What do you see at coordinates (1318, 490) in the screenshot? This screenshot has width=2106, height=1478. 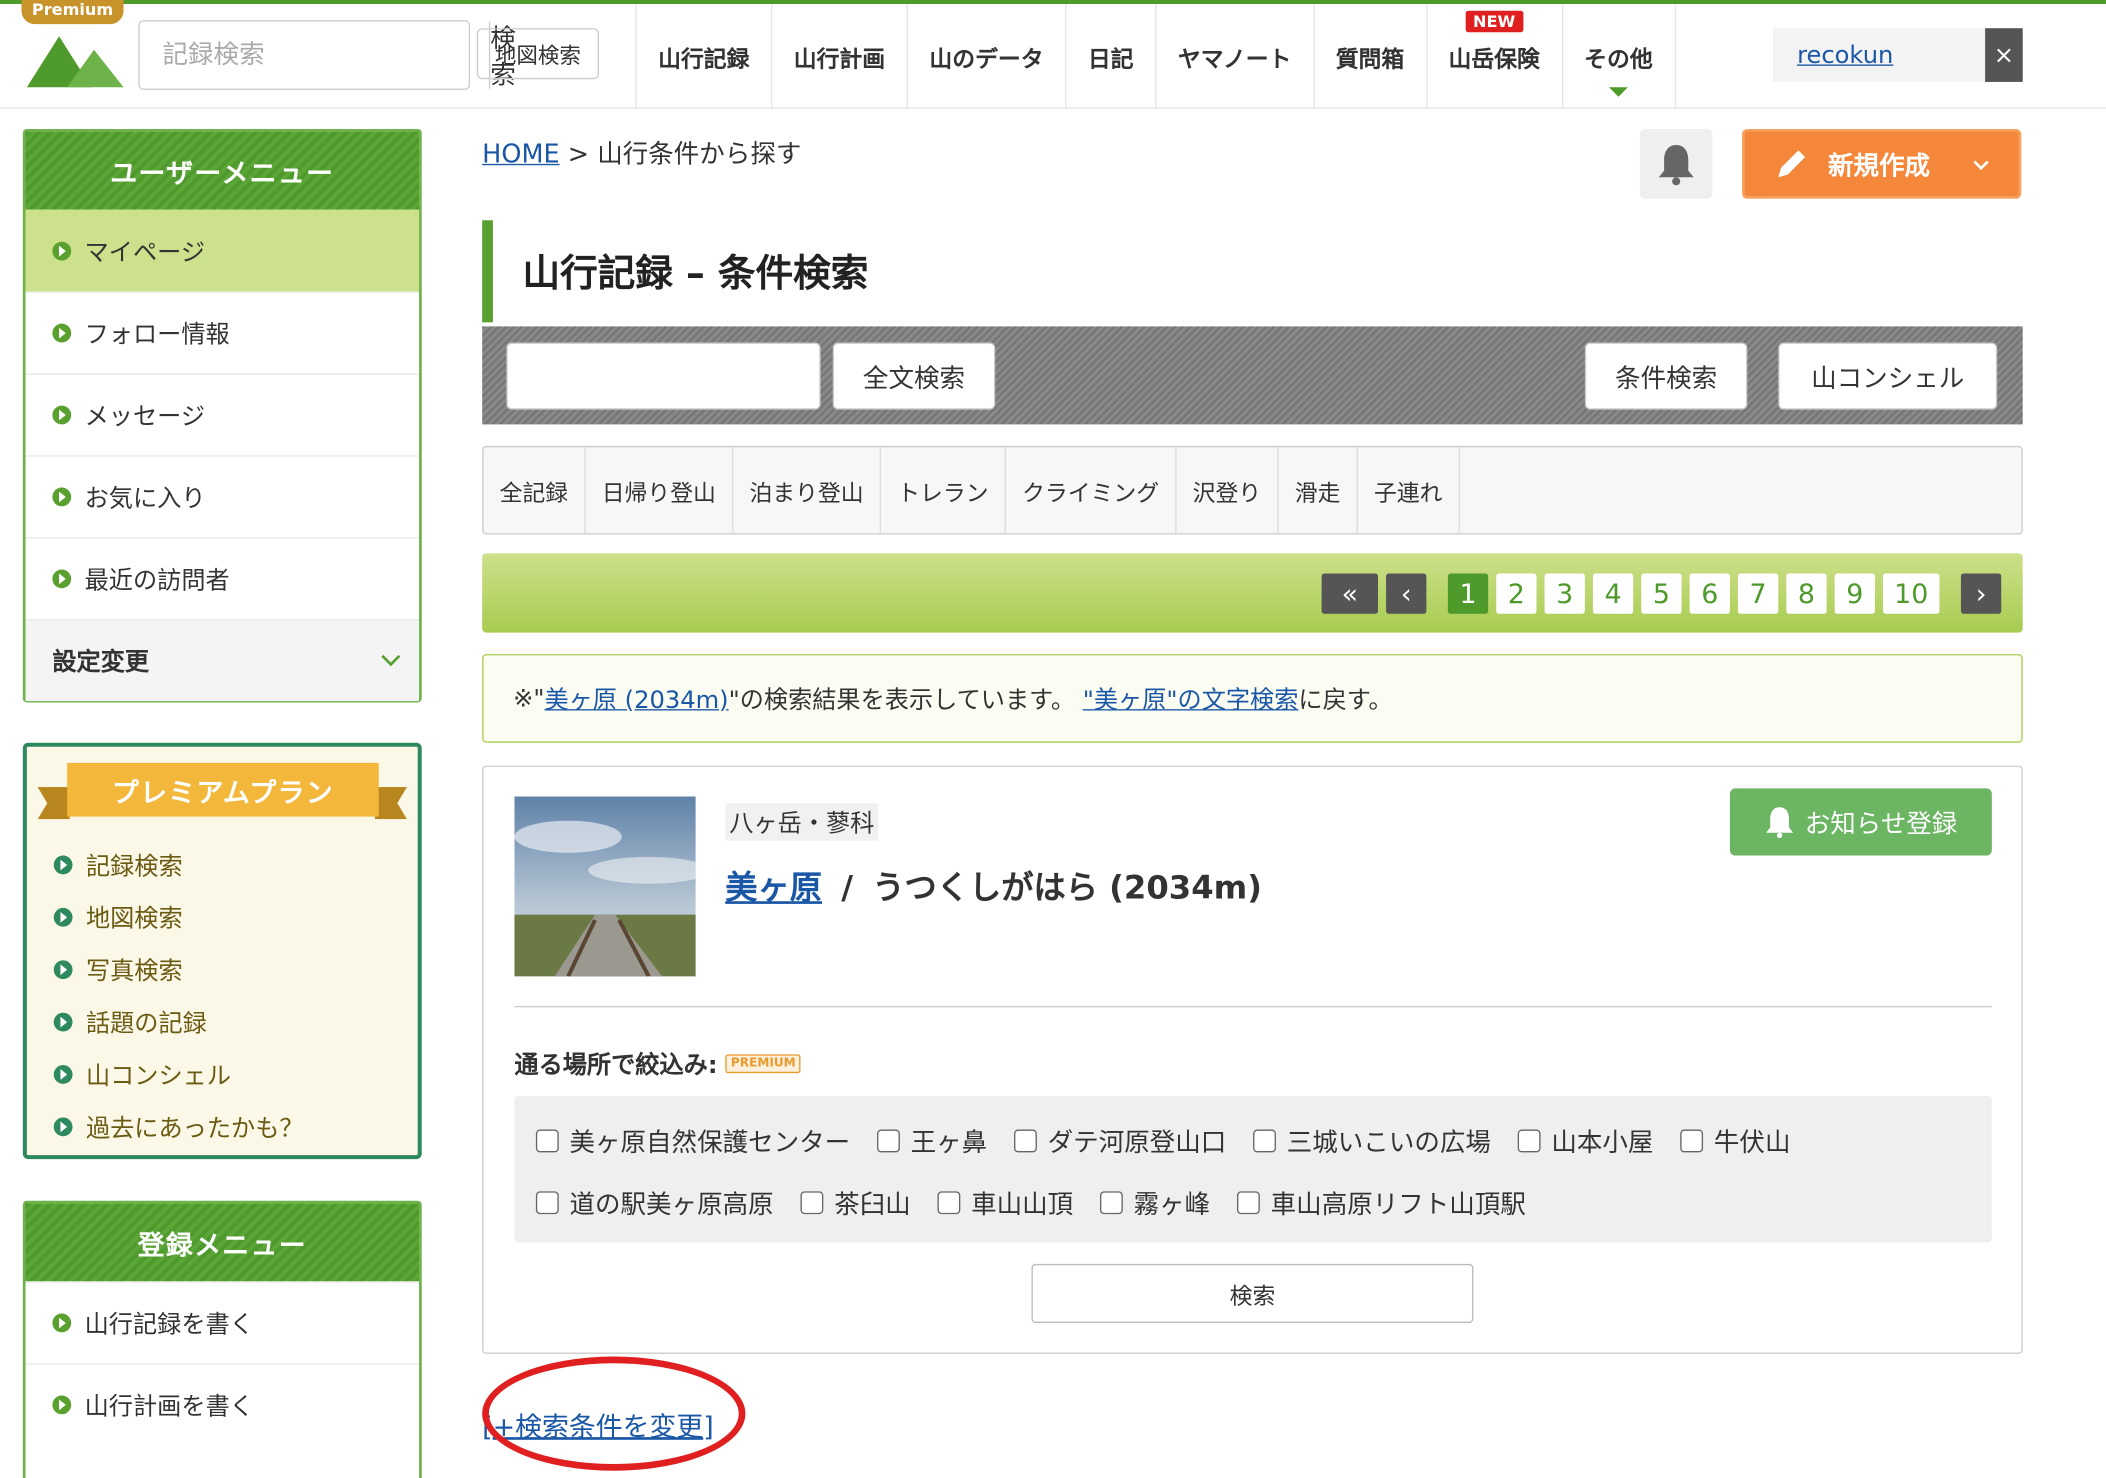 I see `tab-ski: 滑走` at bounding box center [1318, 490].